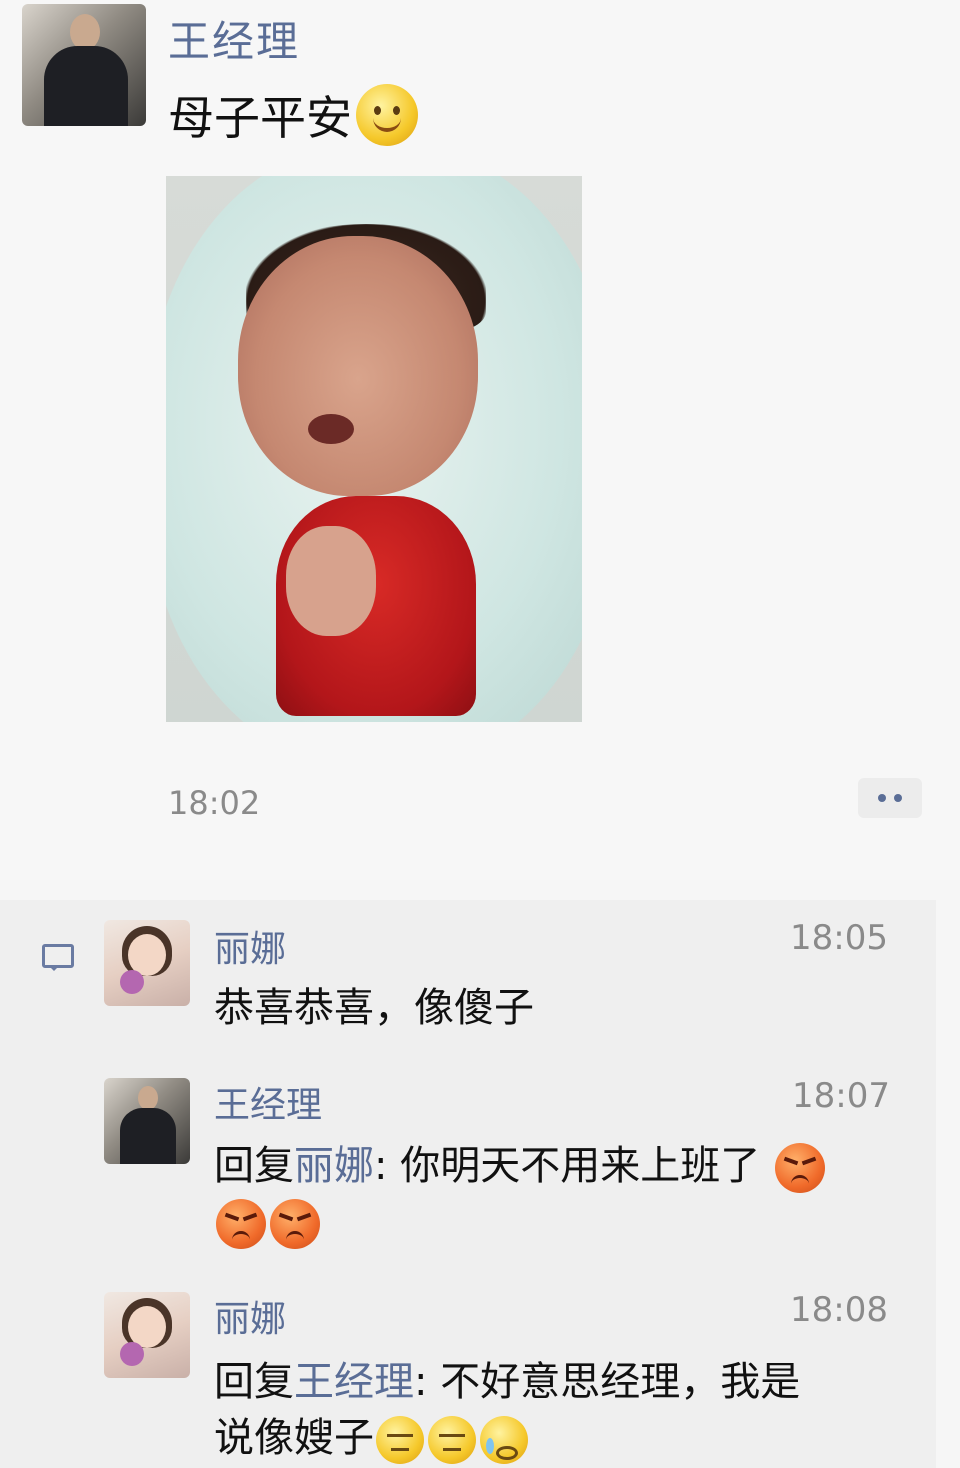  Describe the element at coordinates (334, 1166) in the screenshot. I see `reply-target: 丽娜` at that location.